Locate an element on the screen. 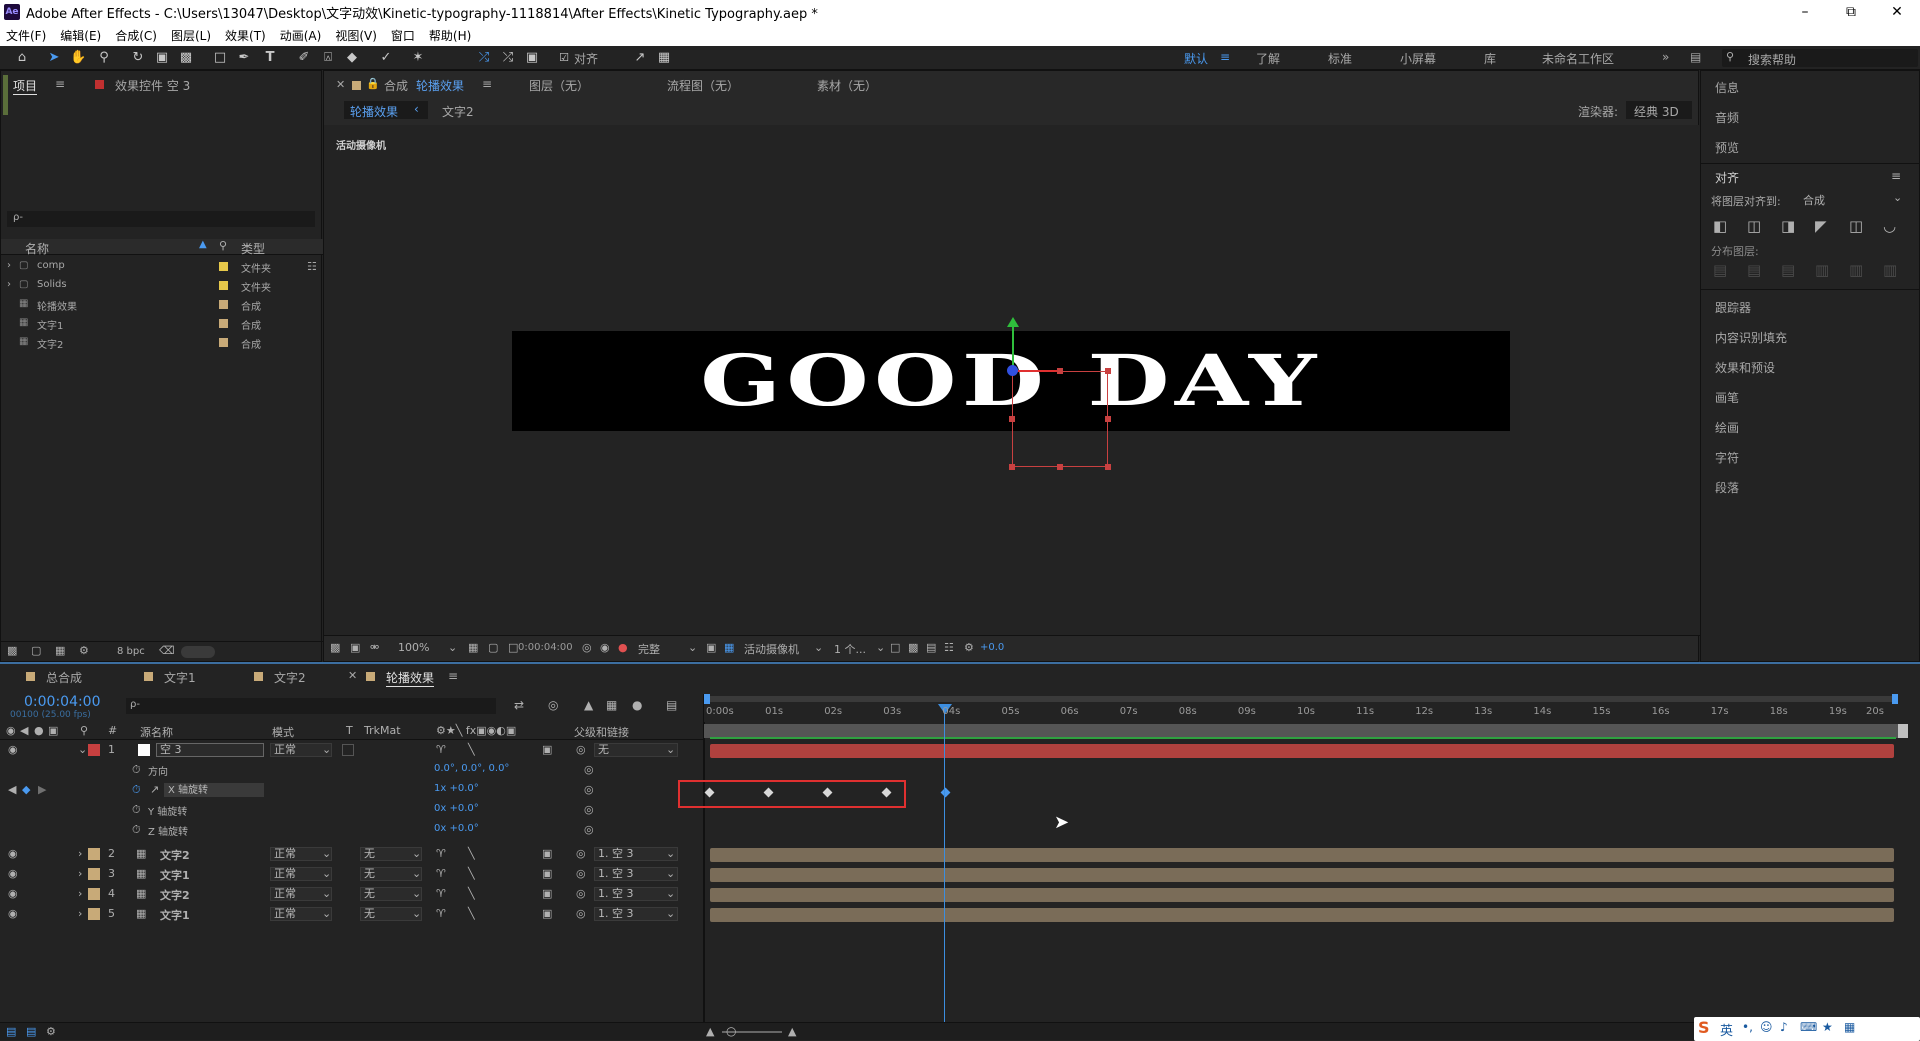 The image size is (1920, 1041). lock-icon: 🔒 is located at coordinates (373, 83).